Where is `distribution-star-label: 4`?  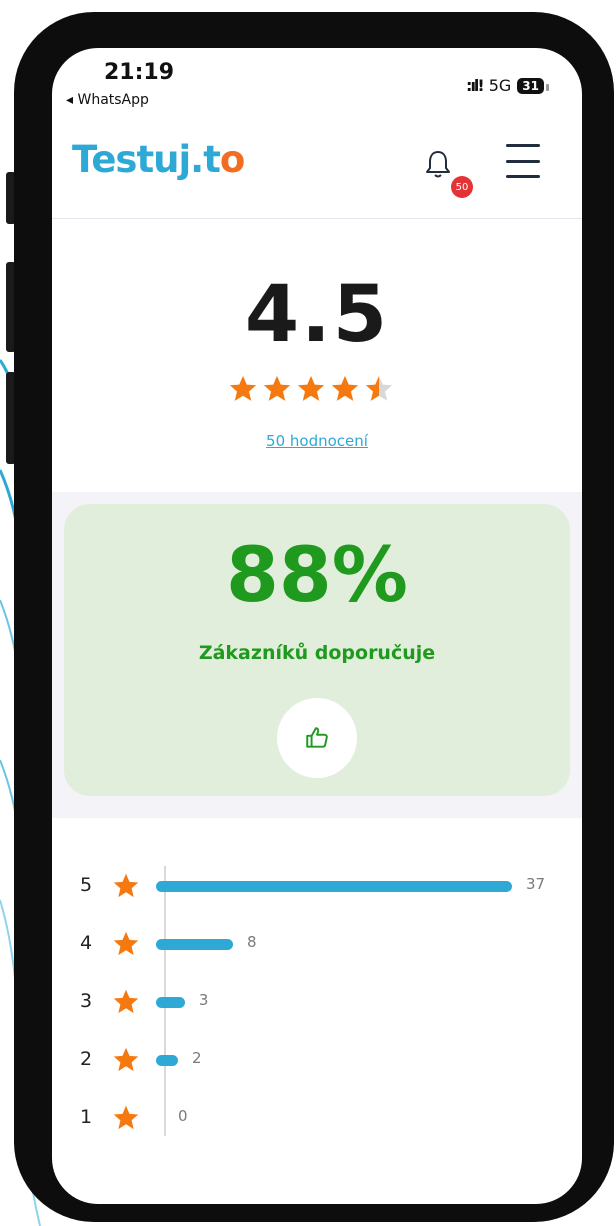 distribution-star-label: 4 is located at coordinates (86, 943).